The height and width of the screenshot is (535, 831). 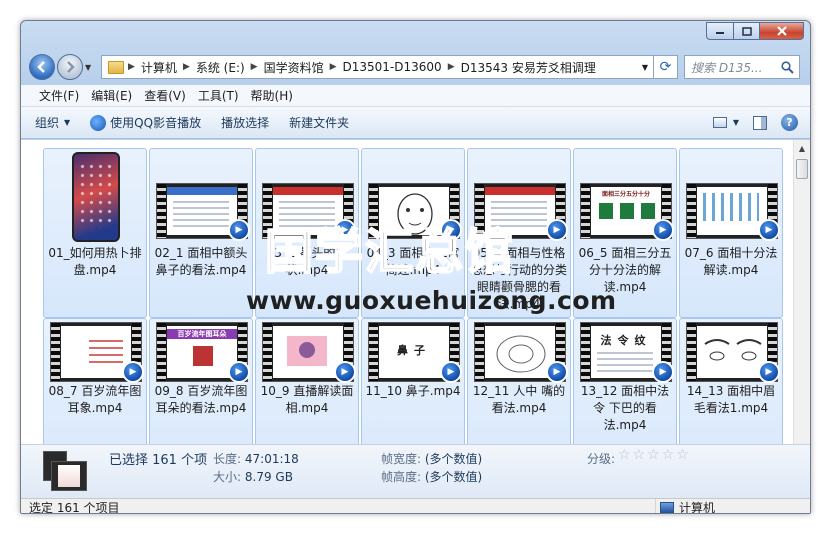 I want to click on file-name: 03_2 额头的形状.mp4, so click(x=307, y=261).